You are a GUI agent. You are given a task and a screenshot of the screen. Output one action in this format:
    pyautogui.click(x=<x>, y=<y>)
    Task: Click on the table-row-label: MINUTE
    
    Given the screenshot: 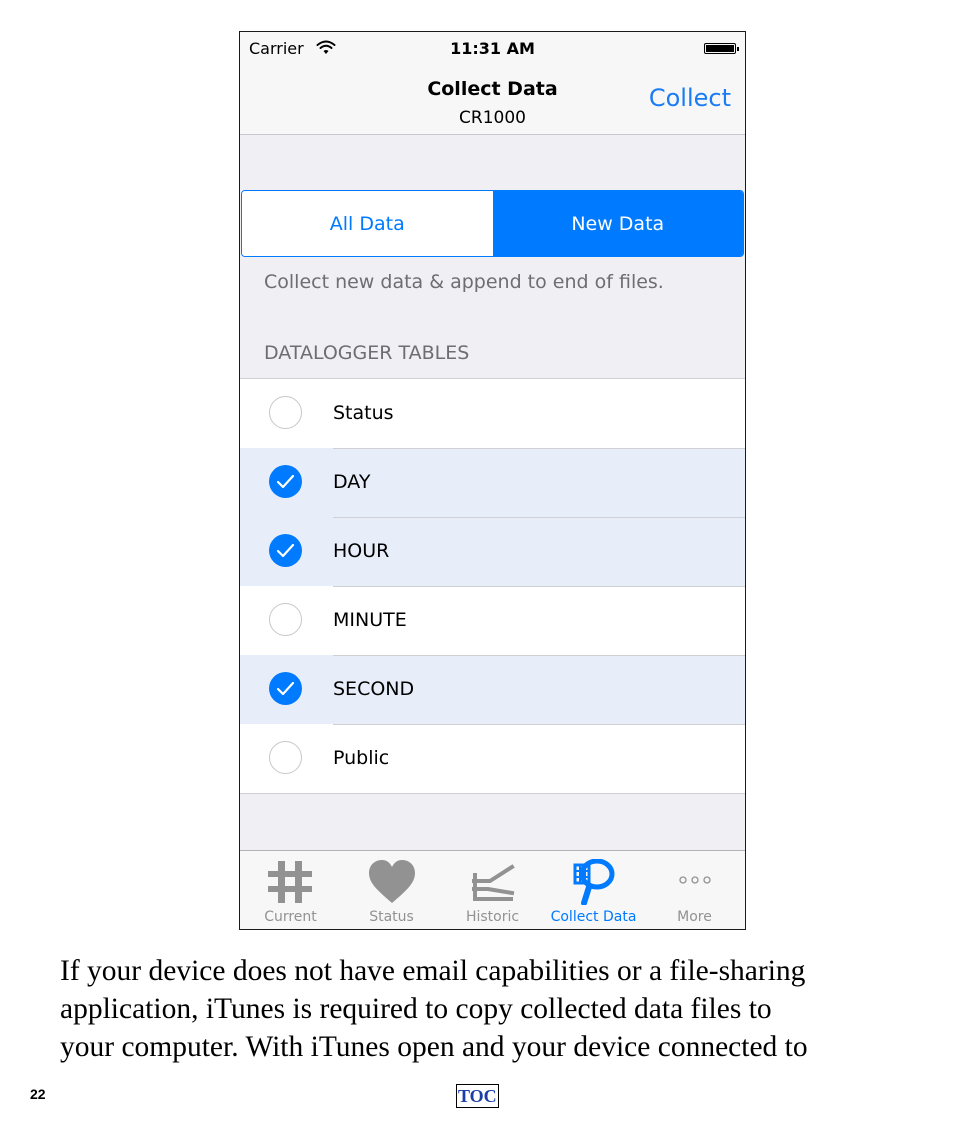 What is the action you would take?
    pyautogui.click(x=370, y=620)
    